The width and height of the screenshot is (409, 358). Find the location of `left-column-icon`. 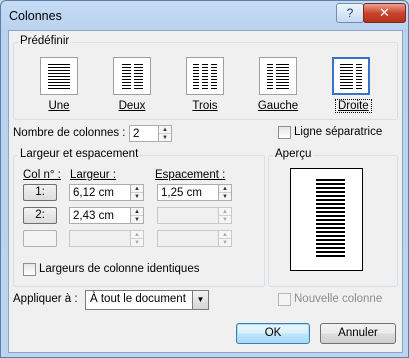

left-column-icon is located at coordinates (278, 76).